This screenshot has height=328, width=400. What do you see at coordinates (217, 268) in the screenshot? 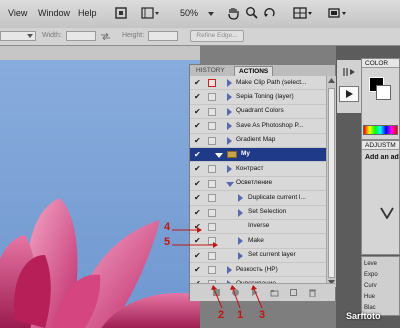
I see `annotation-arrows` at bounding box center [217, 268].